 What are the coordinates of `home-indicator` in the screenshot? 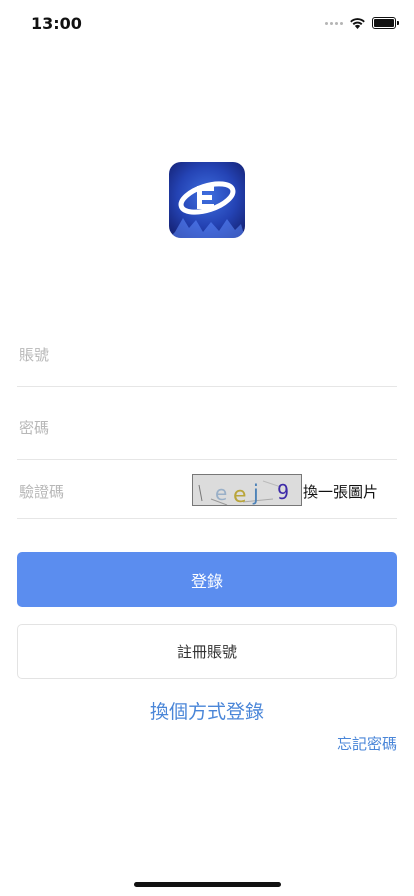 It's located at (207, 884).